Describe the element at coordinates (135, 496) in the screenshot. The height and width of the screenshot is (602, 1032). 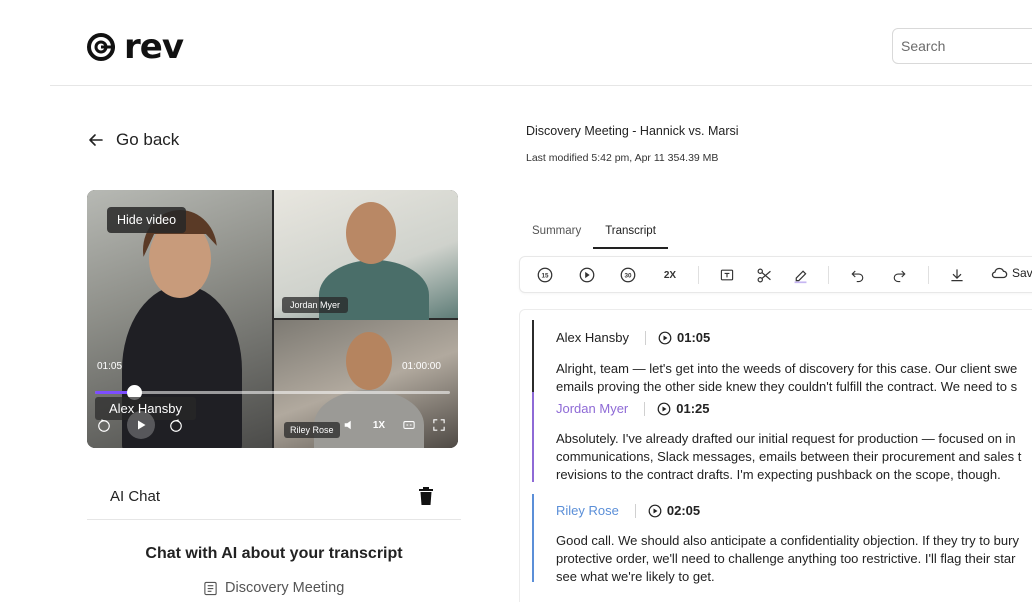
I see `ai-chat-label: AI Chat` at that location.